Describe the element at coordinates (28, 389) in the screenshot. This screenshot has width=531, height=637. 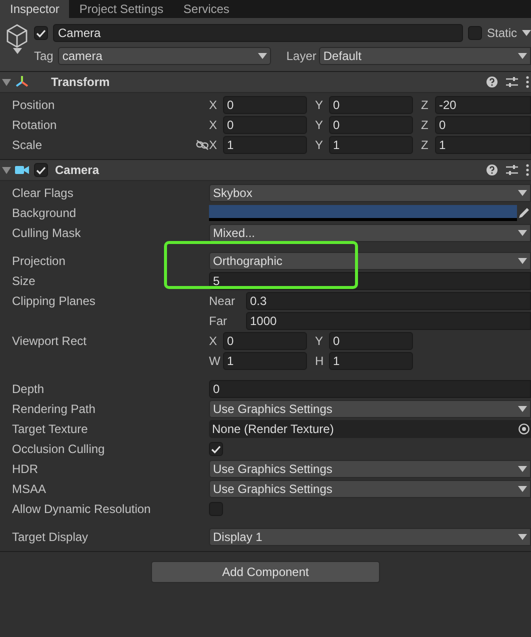
I see `property-label: Depth` at that location.